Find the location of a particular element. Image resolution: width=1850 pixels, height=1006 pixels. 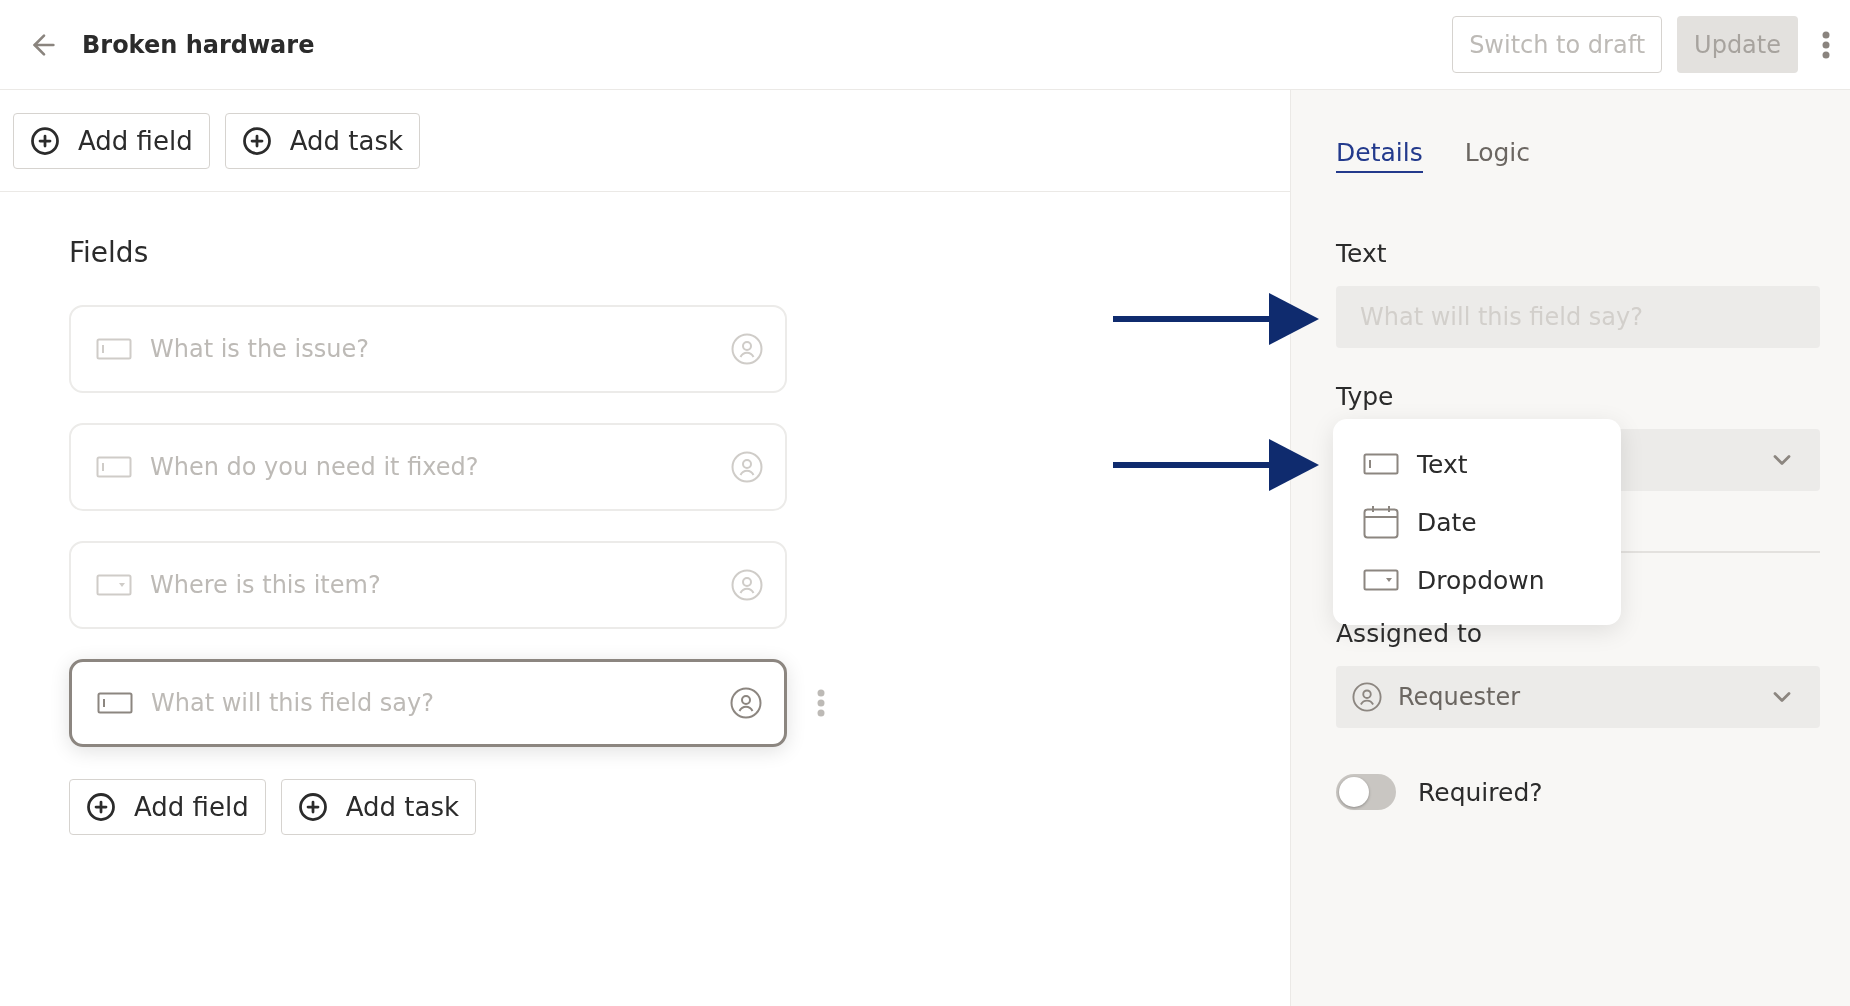

toggle-label: Required? is located at coordinates (1480, 792).